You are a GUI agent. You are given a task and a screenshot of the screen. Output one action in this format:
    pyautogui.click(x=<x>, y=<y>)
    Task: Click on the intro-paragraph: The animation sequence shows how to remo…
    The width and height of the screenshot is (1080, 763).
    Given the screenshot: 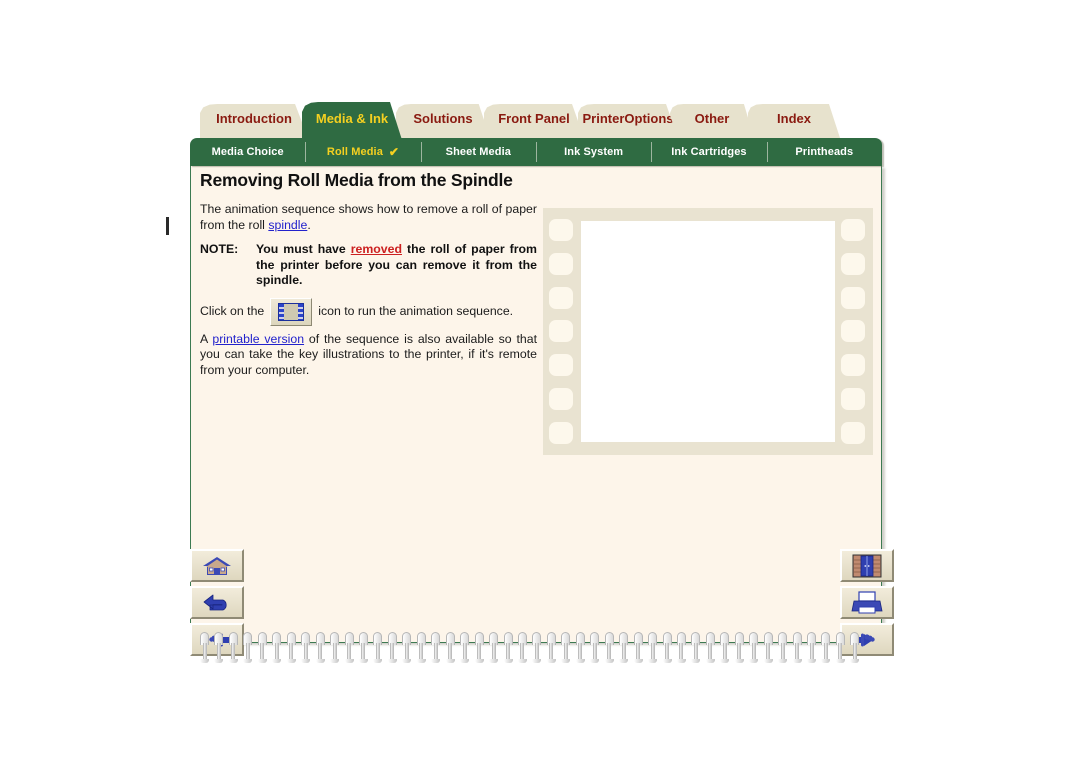 What is the action you would take?
    pyautogui.click(x=368, y=217)
    